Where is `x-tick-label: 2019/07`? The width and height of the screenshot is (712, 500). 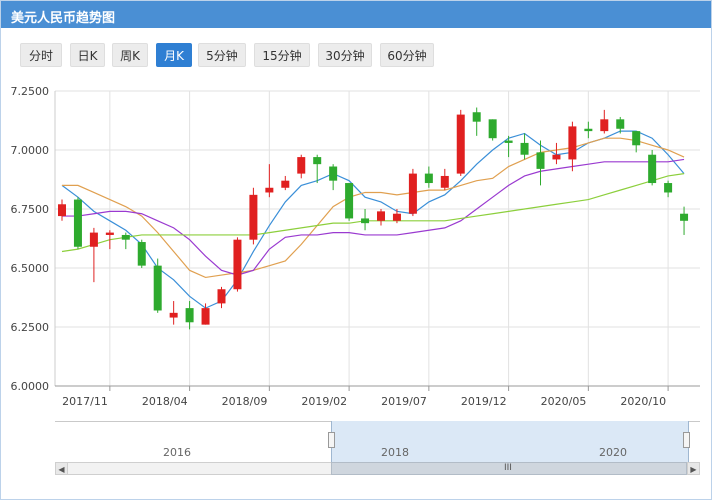
x-tick-label: 2019/07 is located at coordinates (404, 401).